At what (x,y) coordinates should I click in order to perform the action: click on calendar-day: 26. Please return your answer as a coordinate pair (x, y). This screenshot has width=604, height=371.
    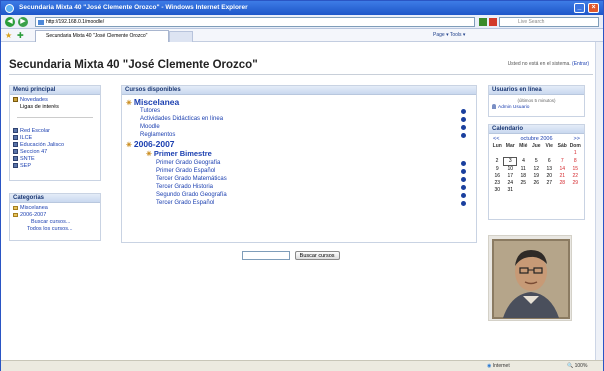
    Looking at the image, I should click on (536, 183).